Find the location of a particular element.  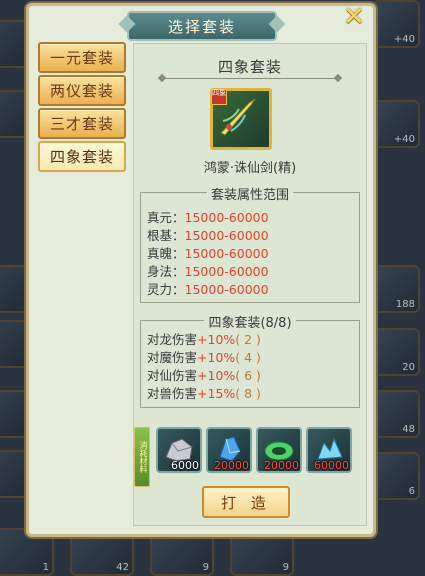

bonus-row: 对仙伤害+10%( 6 ) is located at coordinates (204, 376).